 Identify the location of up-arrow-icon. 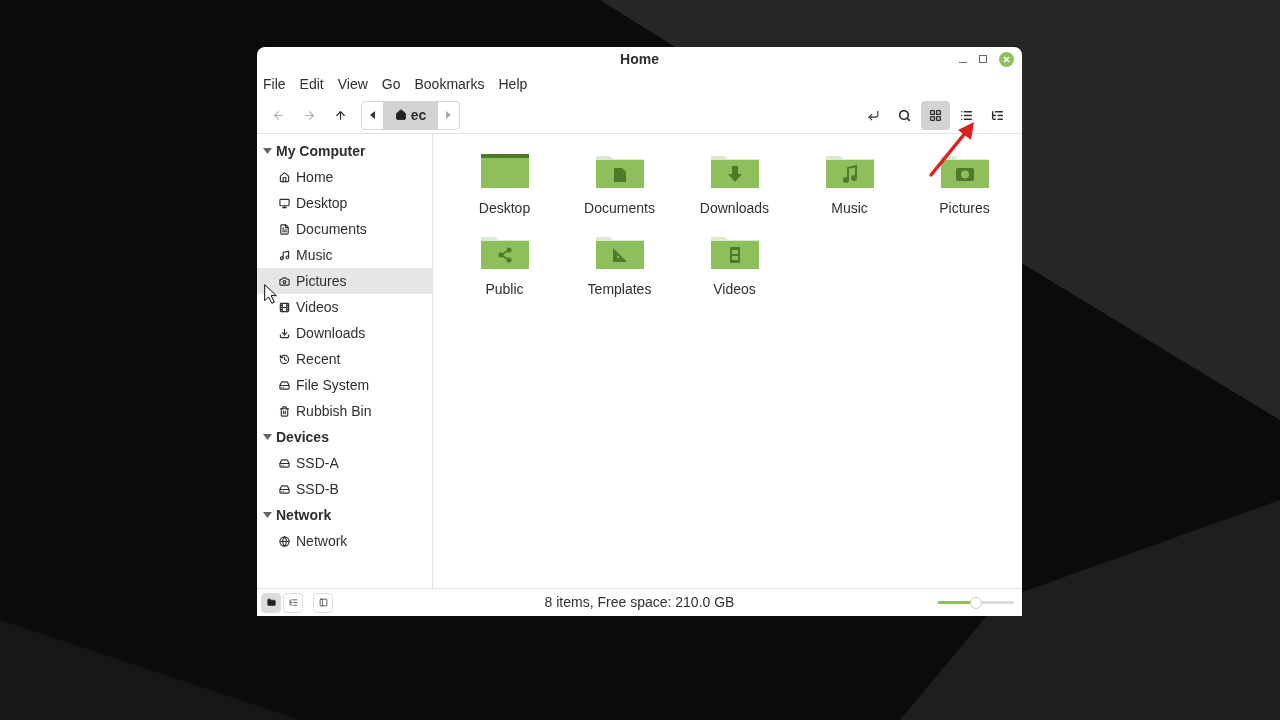
(340, 115).